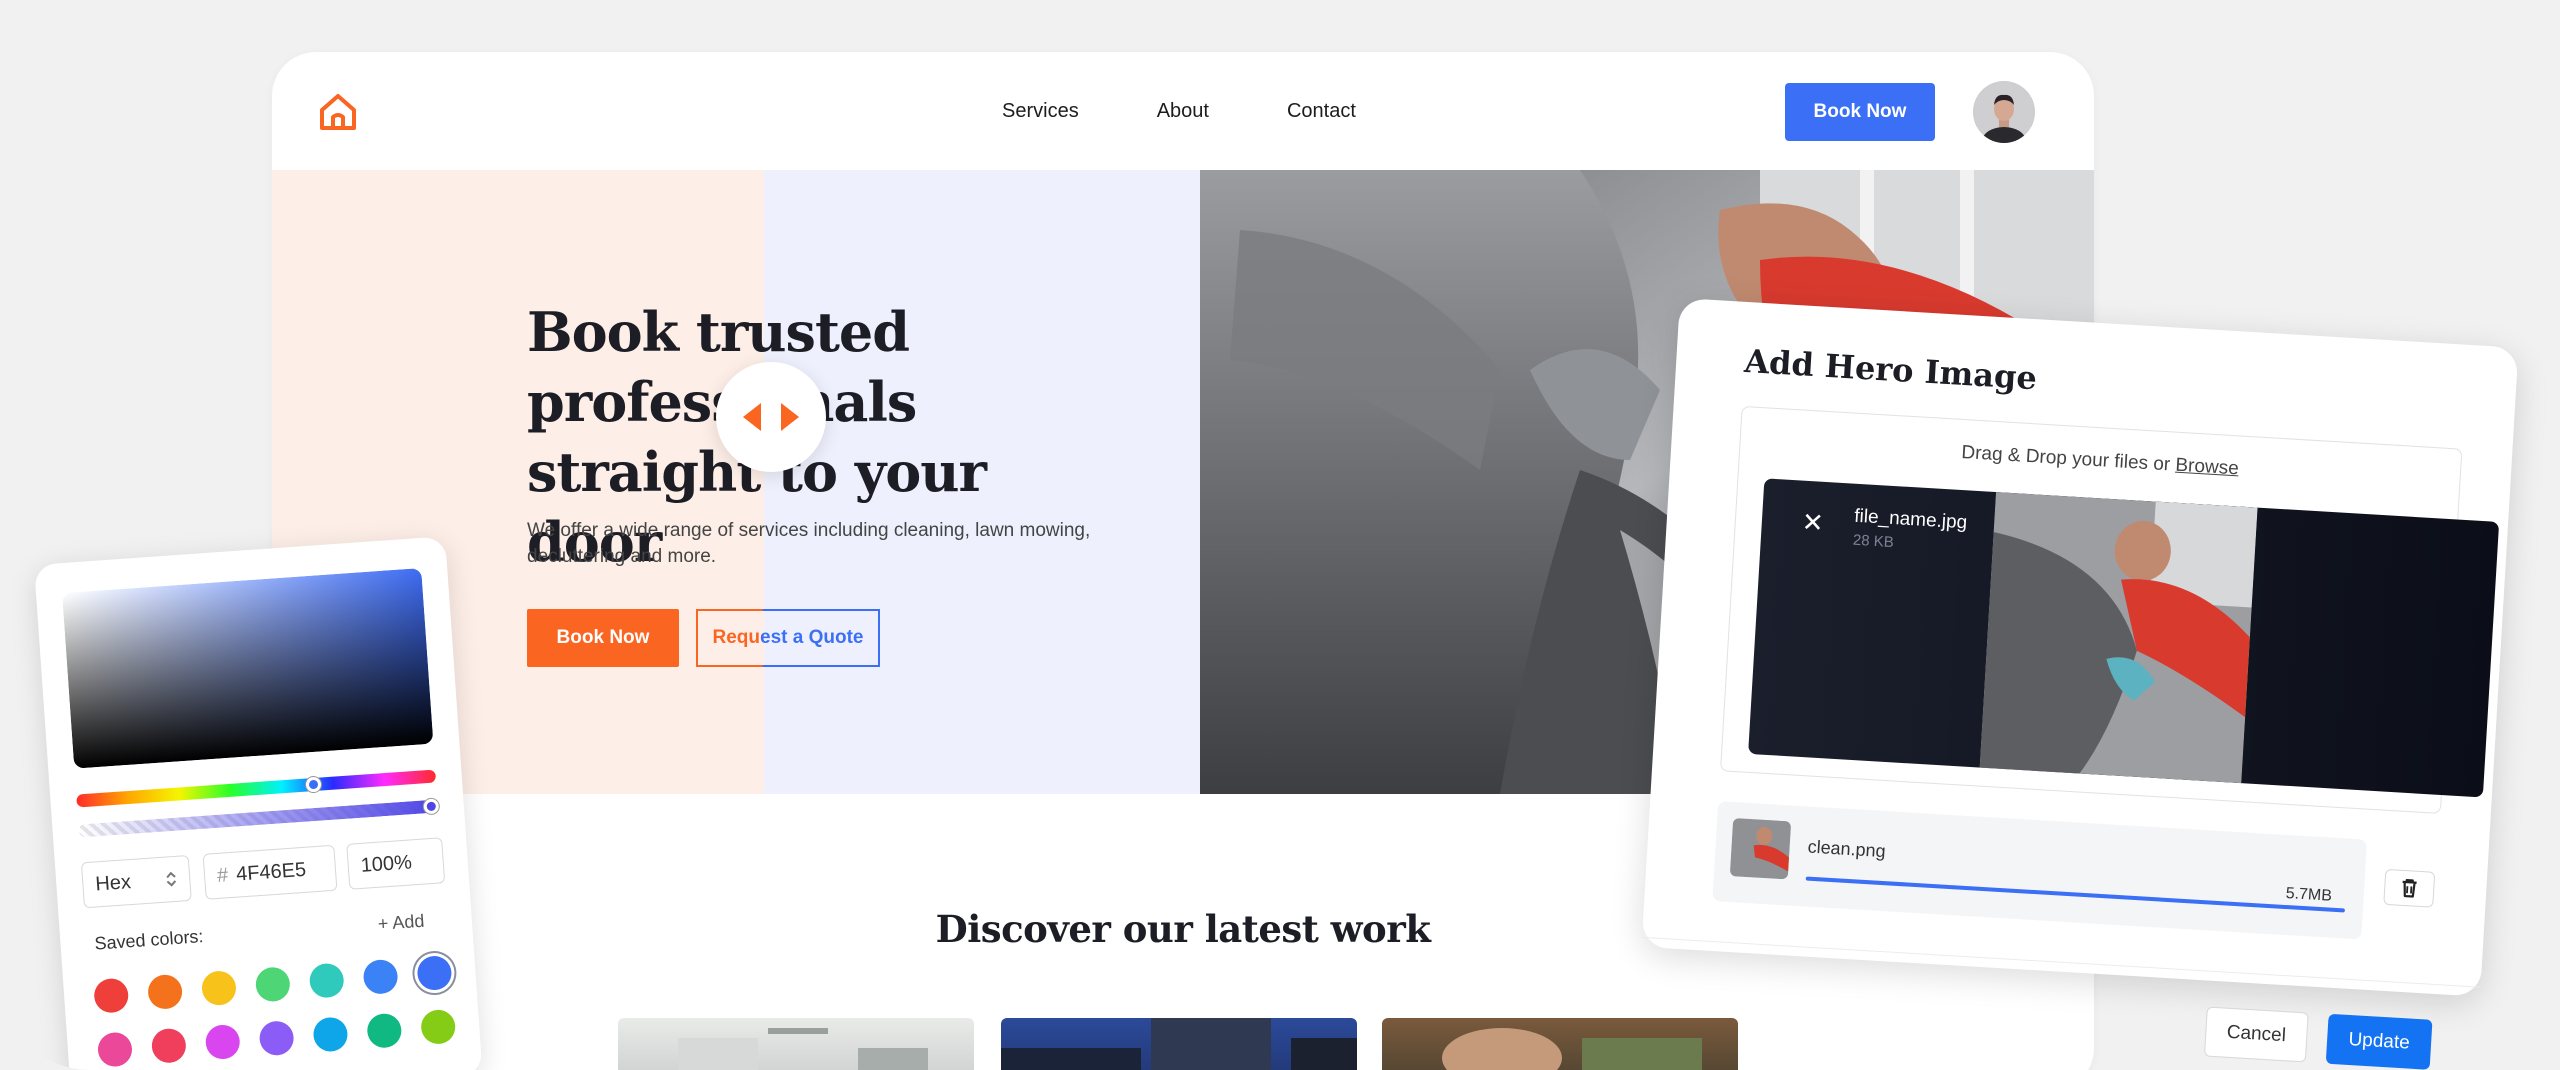  What do you see at coordinates (386, 863) in the screenshot?
I see `opacity-value: 100%` at bounding box center [386, 863].